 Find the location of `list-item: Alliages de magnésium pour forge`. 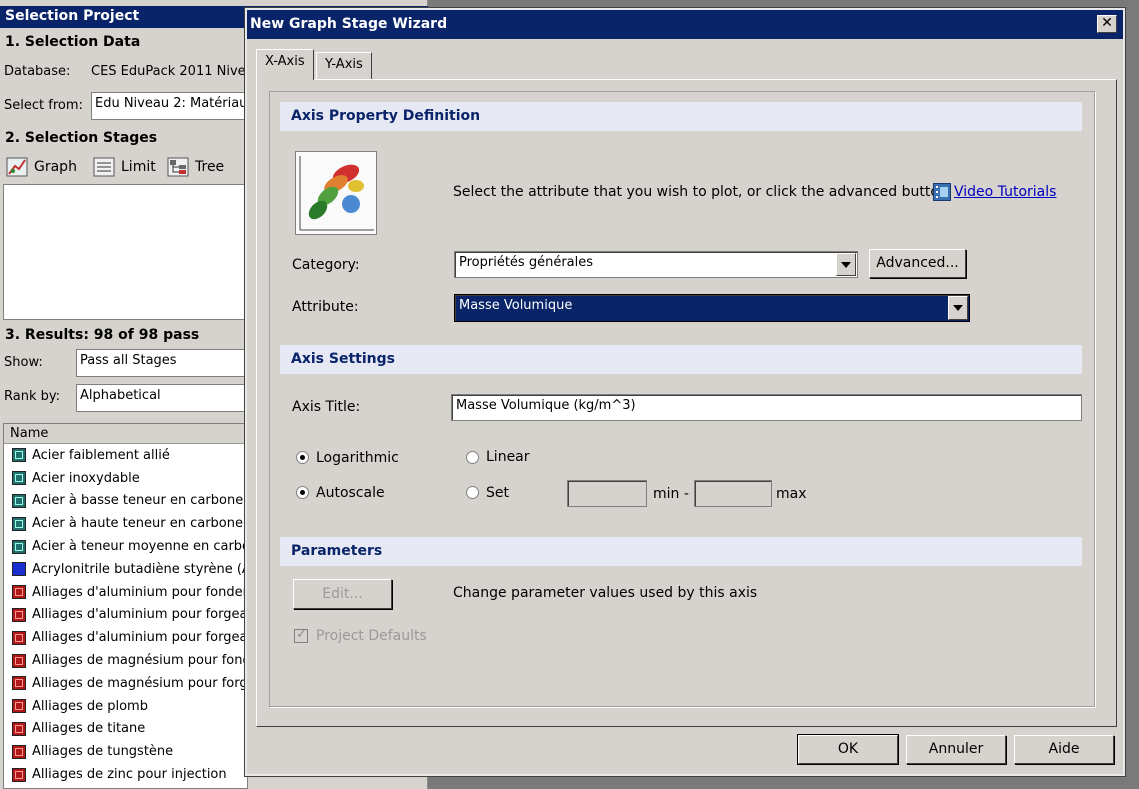

list-item: Alliages de magnésium pour forge is located at coordinates (125, 683).